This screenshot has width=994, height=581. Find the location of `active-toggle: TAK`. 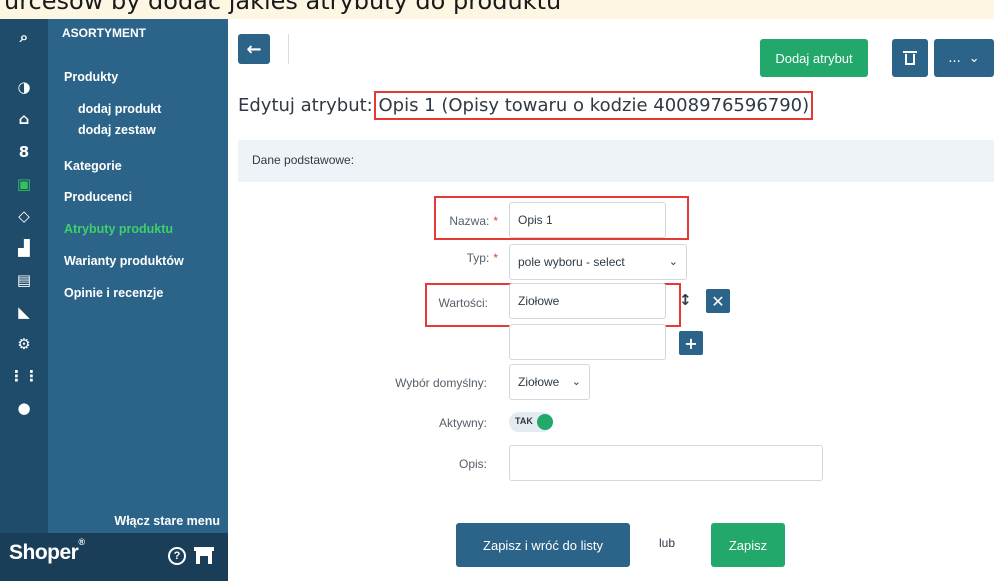

active-toggle: TAK is located at coordinates (531, 422).